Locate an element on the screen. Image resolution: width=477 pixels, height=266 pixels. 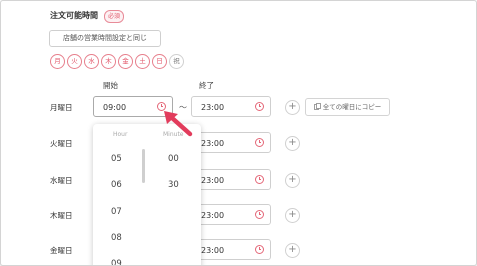
hour-column-header: Hour is located at coordinates (120, 134).